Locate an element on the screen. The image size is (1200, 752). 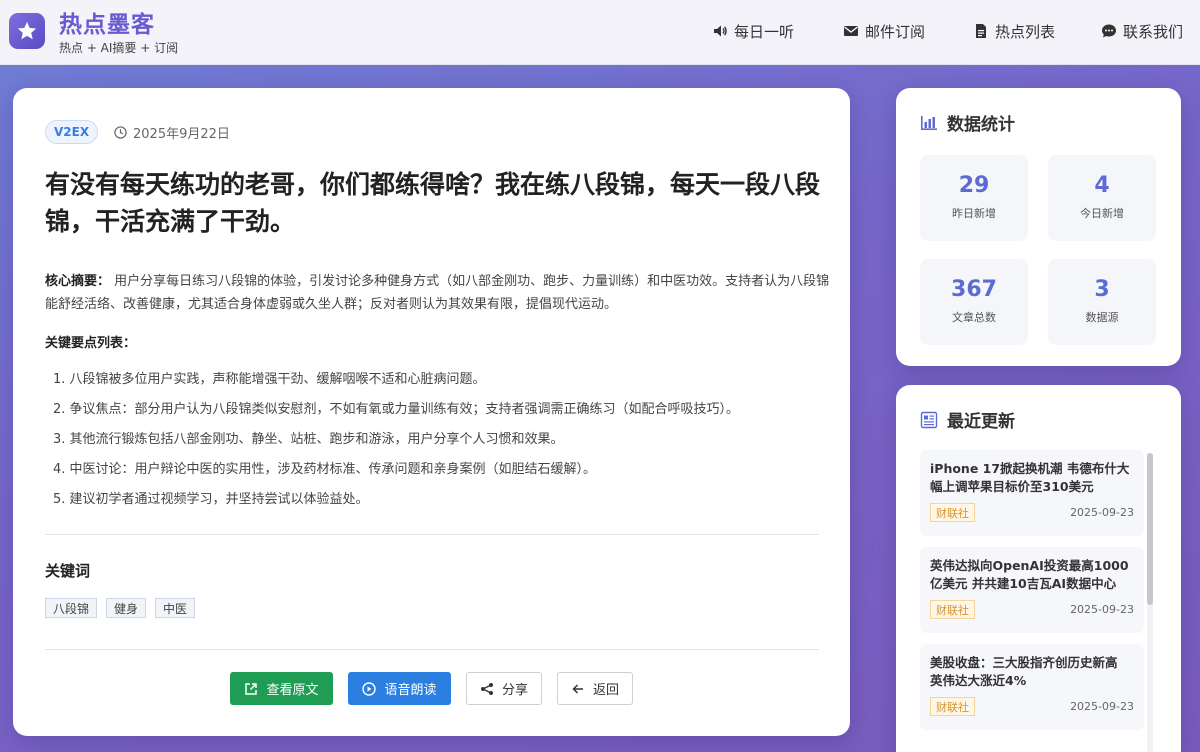
stat-value: 3 is located at coordinates (1102, 289).